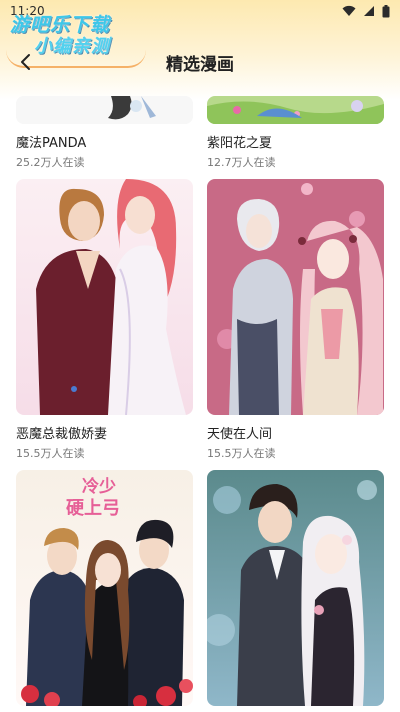 This screenshot has width=400, height=712. What do you see at coordinates (240, 143) in the screenshot?
I see `comic-title: 紫阳花之夏` at bounding box center [240, 143].